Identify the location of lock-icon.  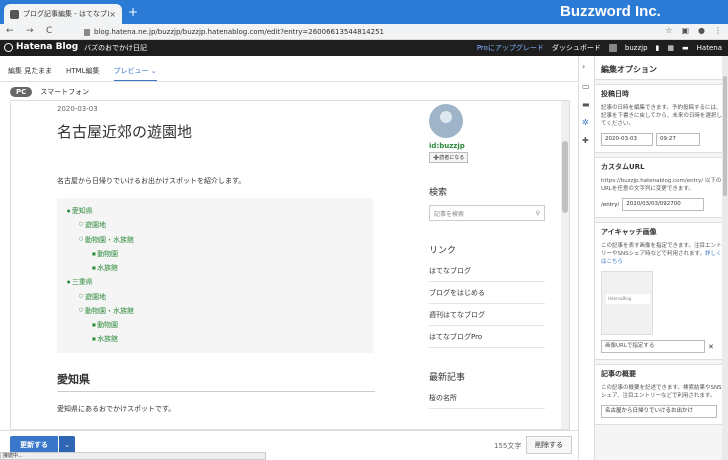
(87, 32).